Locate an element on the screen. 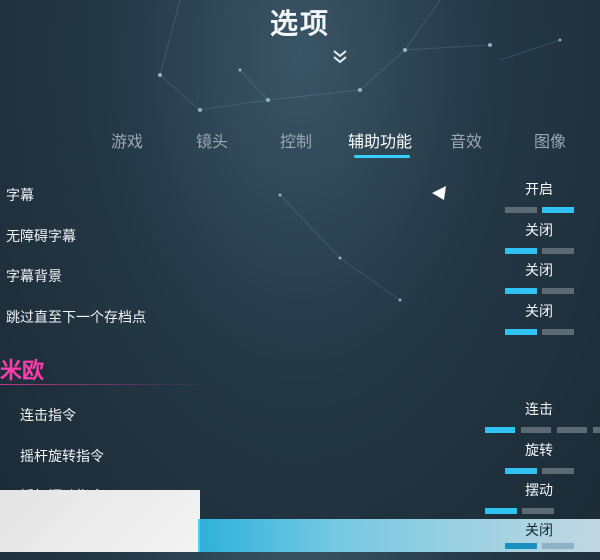 This screenshot has width=600, height=560. setting-label: 摇杆旋转指令 is located at coordinates (62, 457).